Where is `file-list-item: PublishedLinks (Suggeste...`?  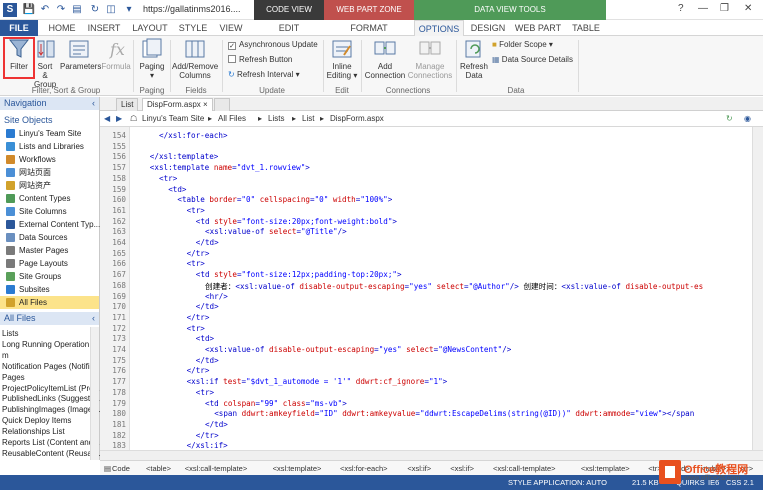
file-list-item: PublishedLinks (Suggeste... is located at coordinates (51, 398).